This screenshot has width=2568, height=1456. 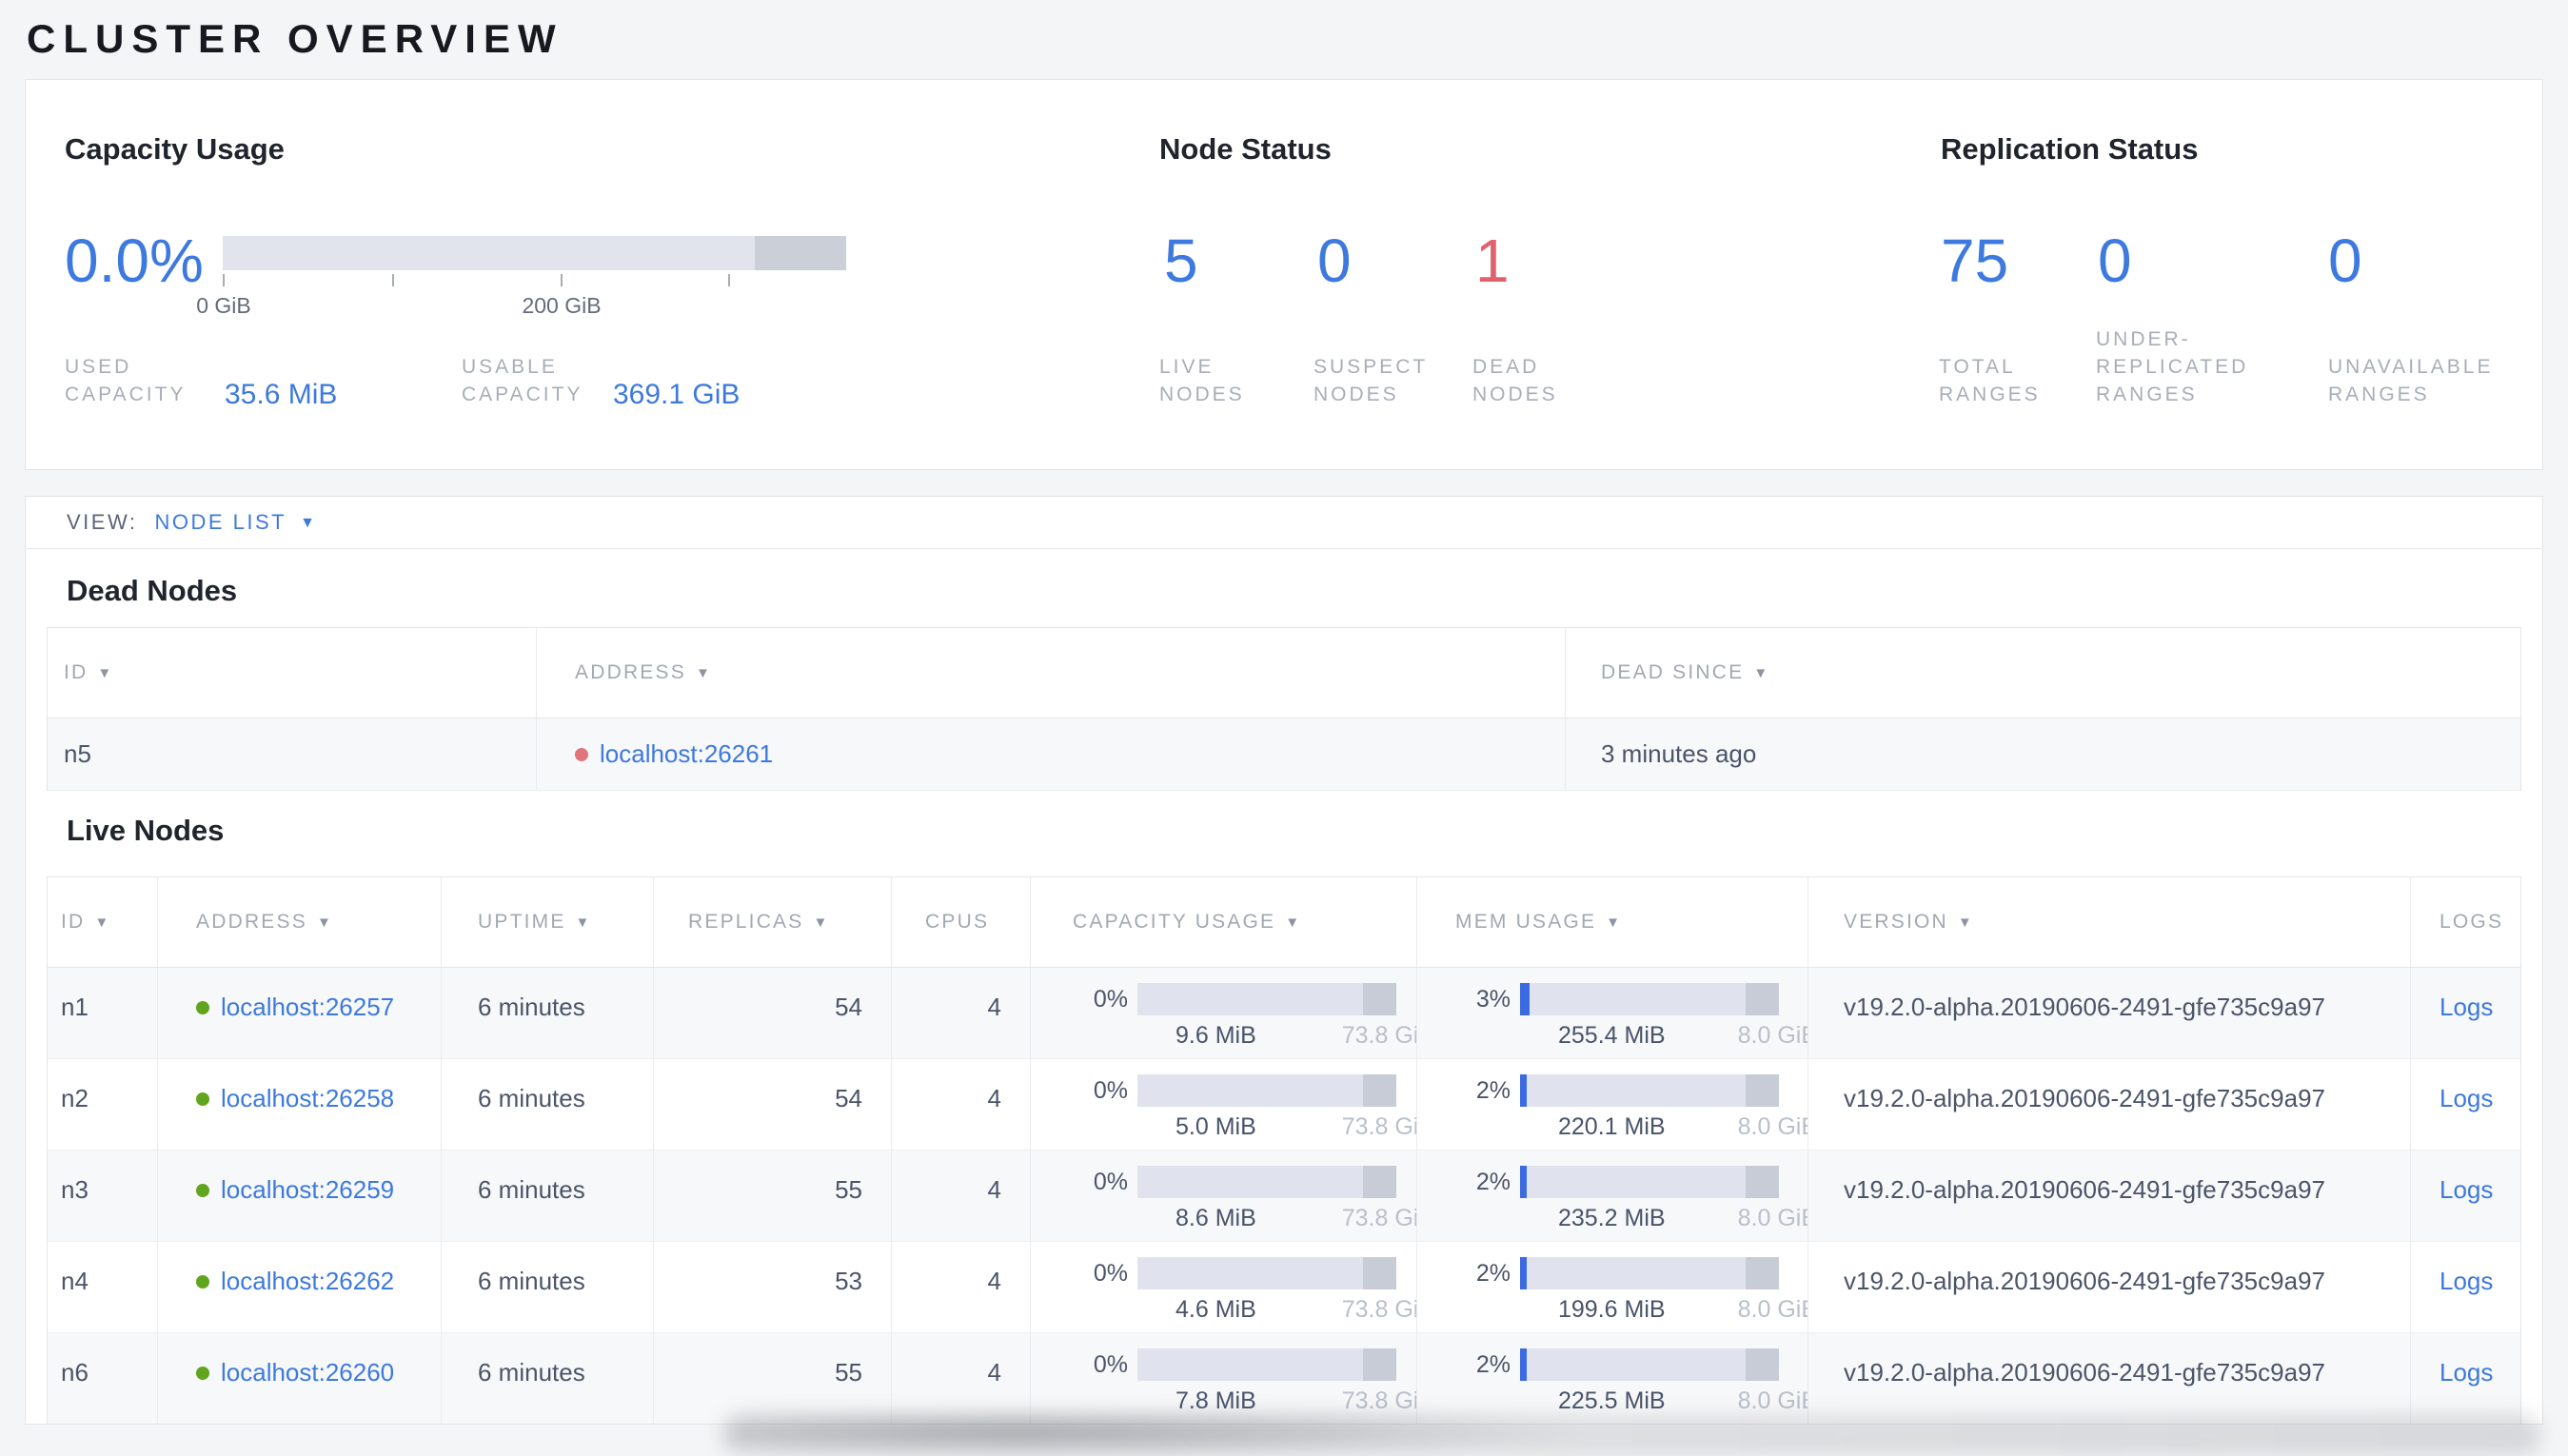 I want to click on dead-nodes-table-header: ID ▼ ADDRESS ▼ DEAD SINCE ▼, so click(x=1284, y=673).